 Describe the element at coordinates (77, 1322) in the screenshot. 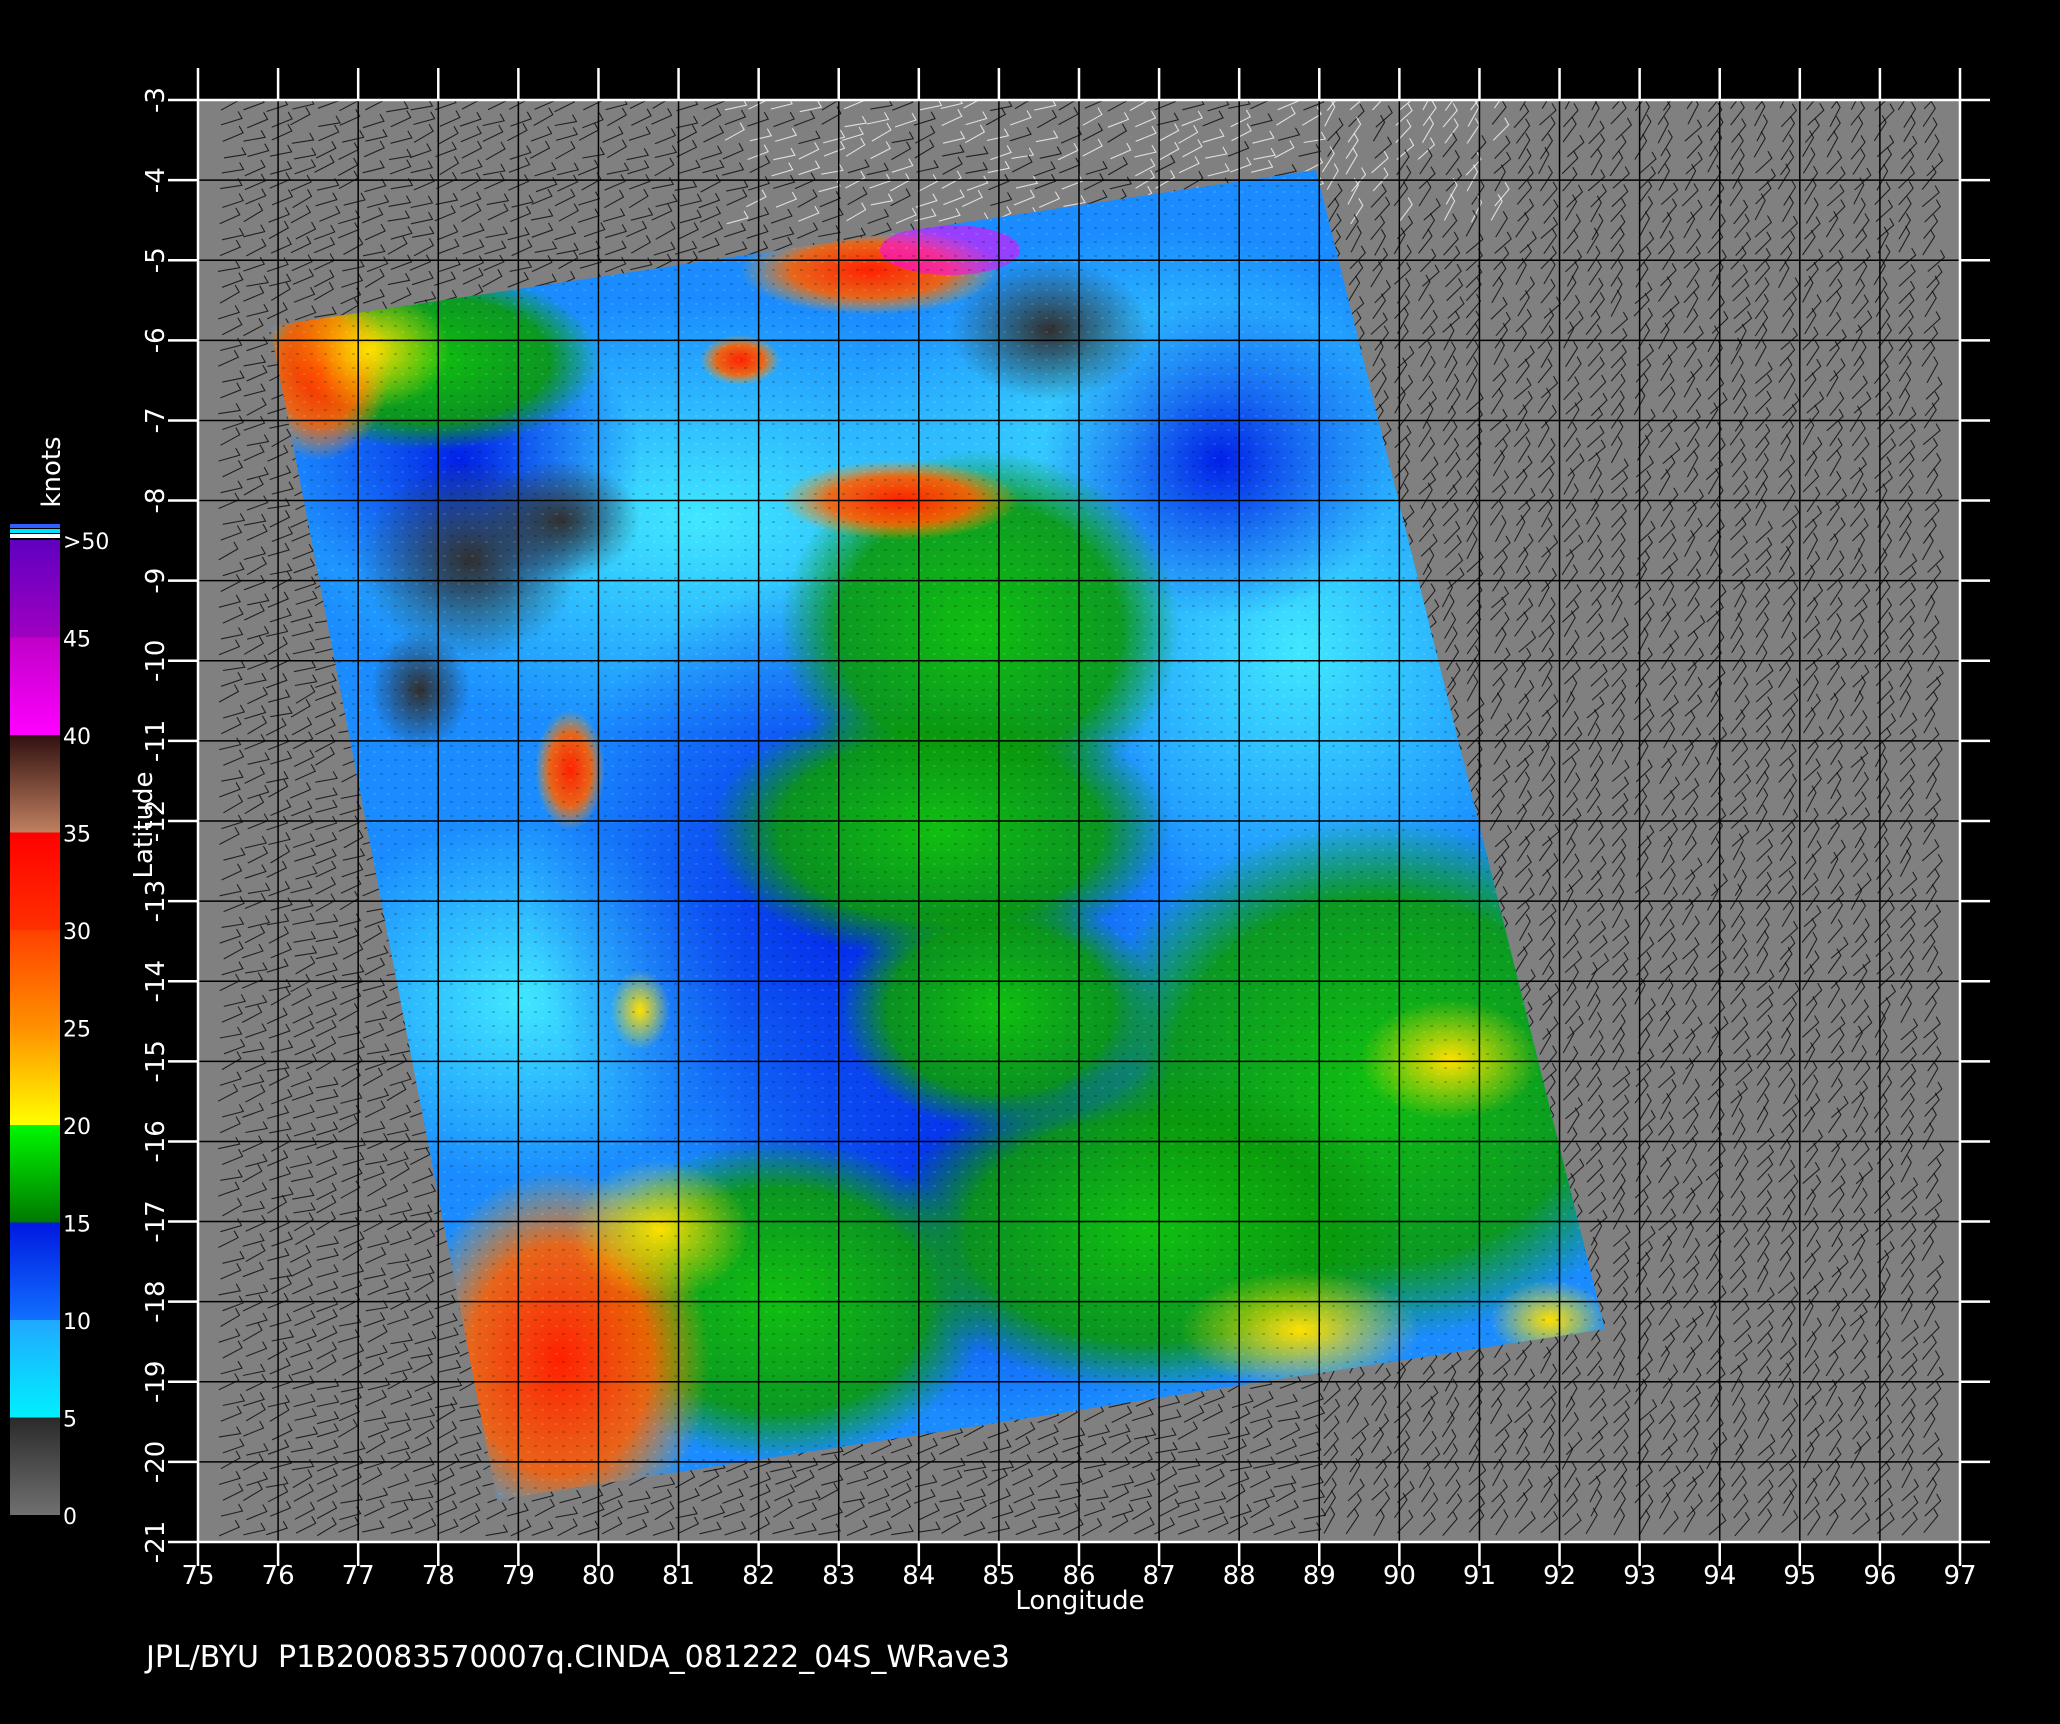

I see `colorbar-label: 10` at that location.